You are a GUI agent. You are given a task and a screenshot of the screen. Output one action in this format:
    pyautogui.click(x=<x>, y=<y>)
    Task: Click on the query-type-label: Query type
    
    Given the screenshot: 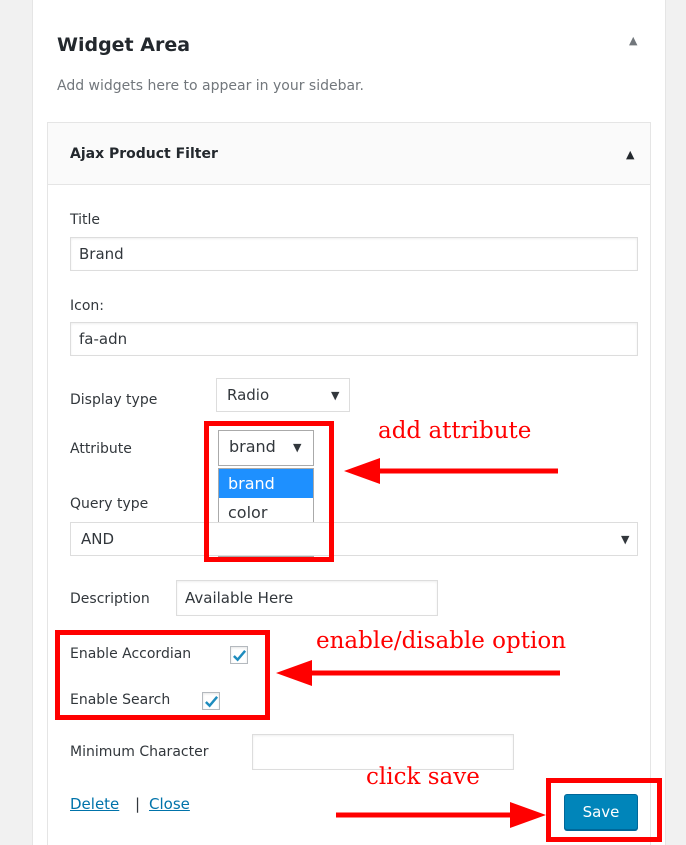 What is the action you would take?
    pyautogui.click(x=109, y=504)
    